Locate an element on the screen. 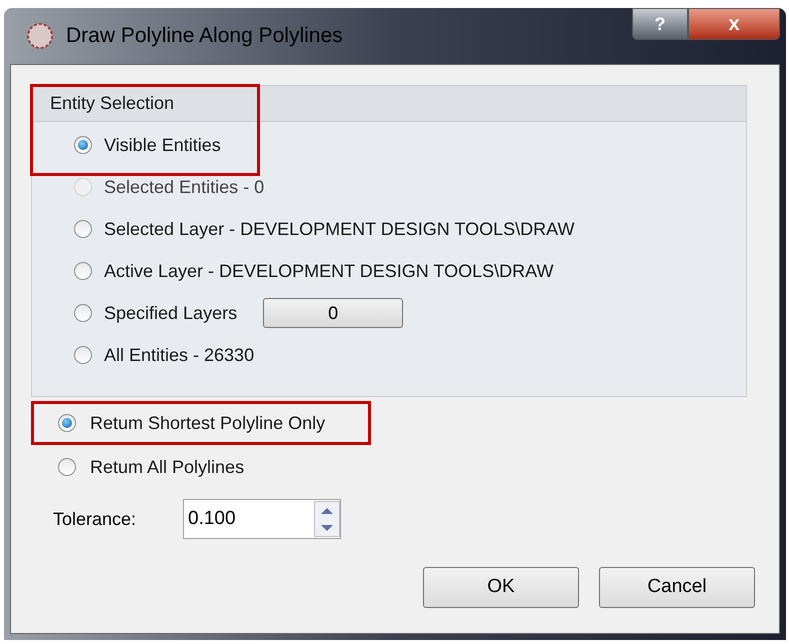 The width and height of the screenshot is (789, 644). option-label: Selected Entities - 0 is located at coordinates (184, 187).